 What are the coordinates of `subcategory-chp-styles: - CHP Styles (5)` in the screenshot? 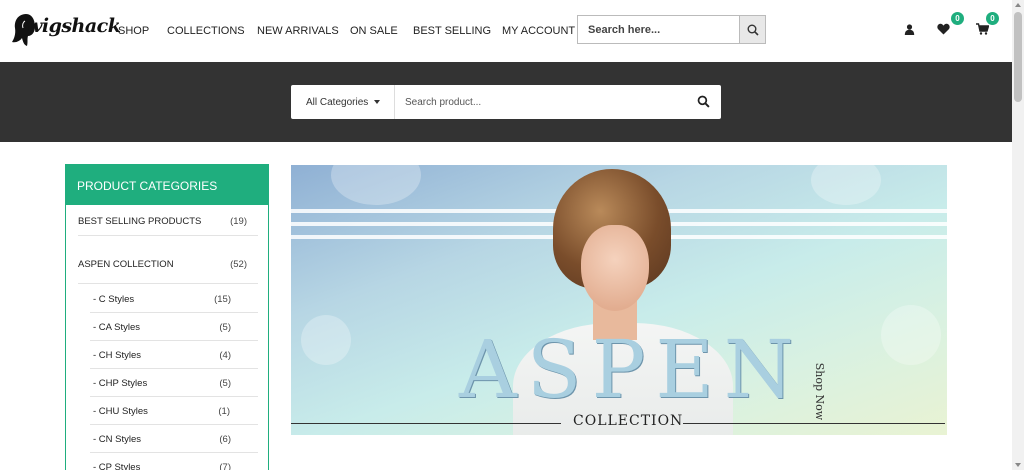 It's located at (174, 383).